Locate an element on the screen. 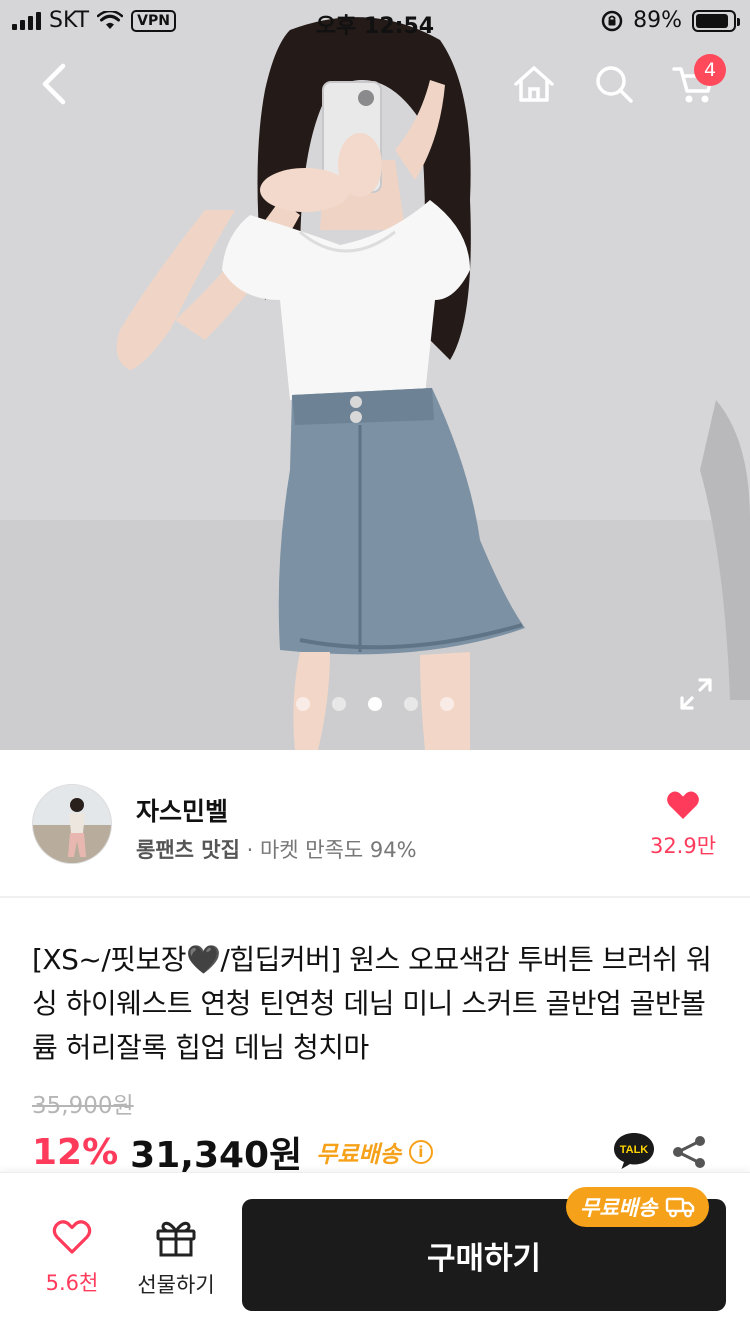  status-bar: SKT VPN 오후 12:54 89% is located at coordinates (375, 20).